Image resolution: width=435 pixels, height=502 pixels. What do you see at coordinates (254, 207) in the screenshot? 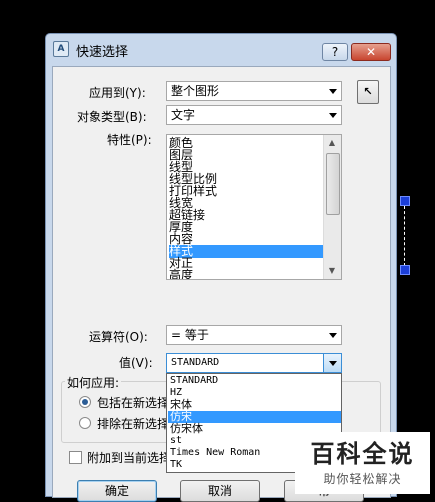
I see `properties-listbox: 颜色 图层 线型 线型比例 打印样式 线宽 超链接 厚度 内容 样式 对正 高度 ▲ ▼` at bounding box center [254, 207].